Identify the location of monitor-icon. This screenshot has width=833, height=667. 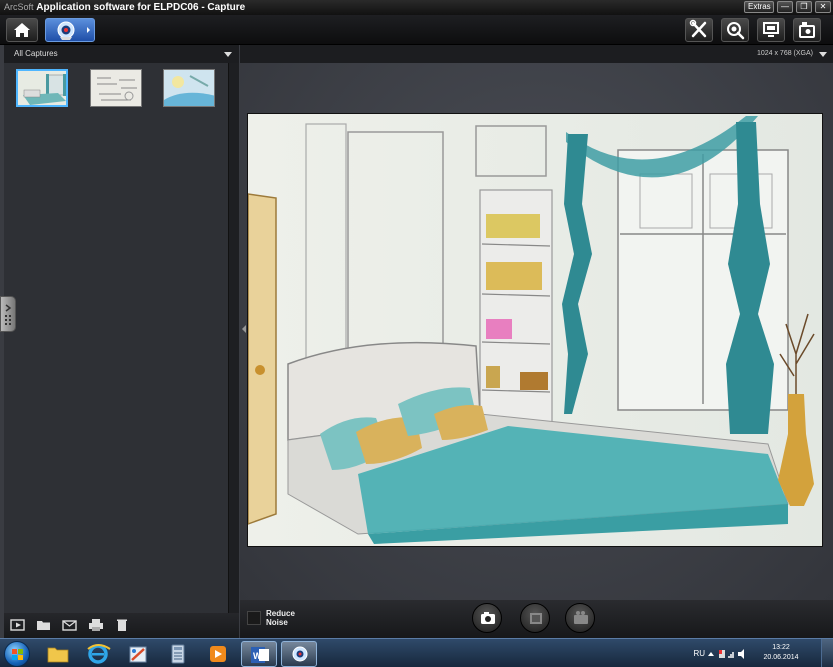
(771, 29).